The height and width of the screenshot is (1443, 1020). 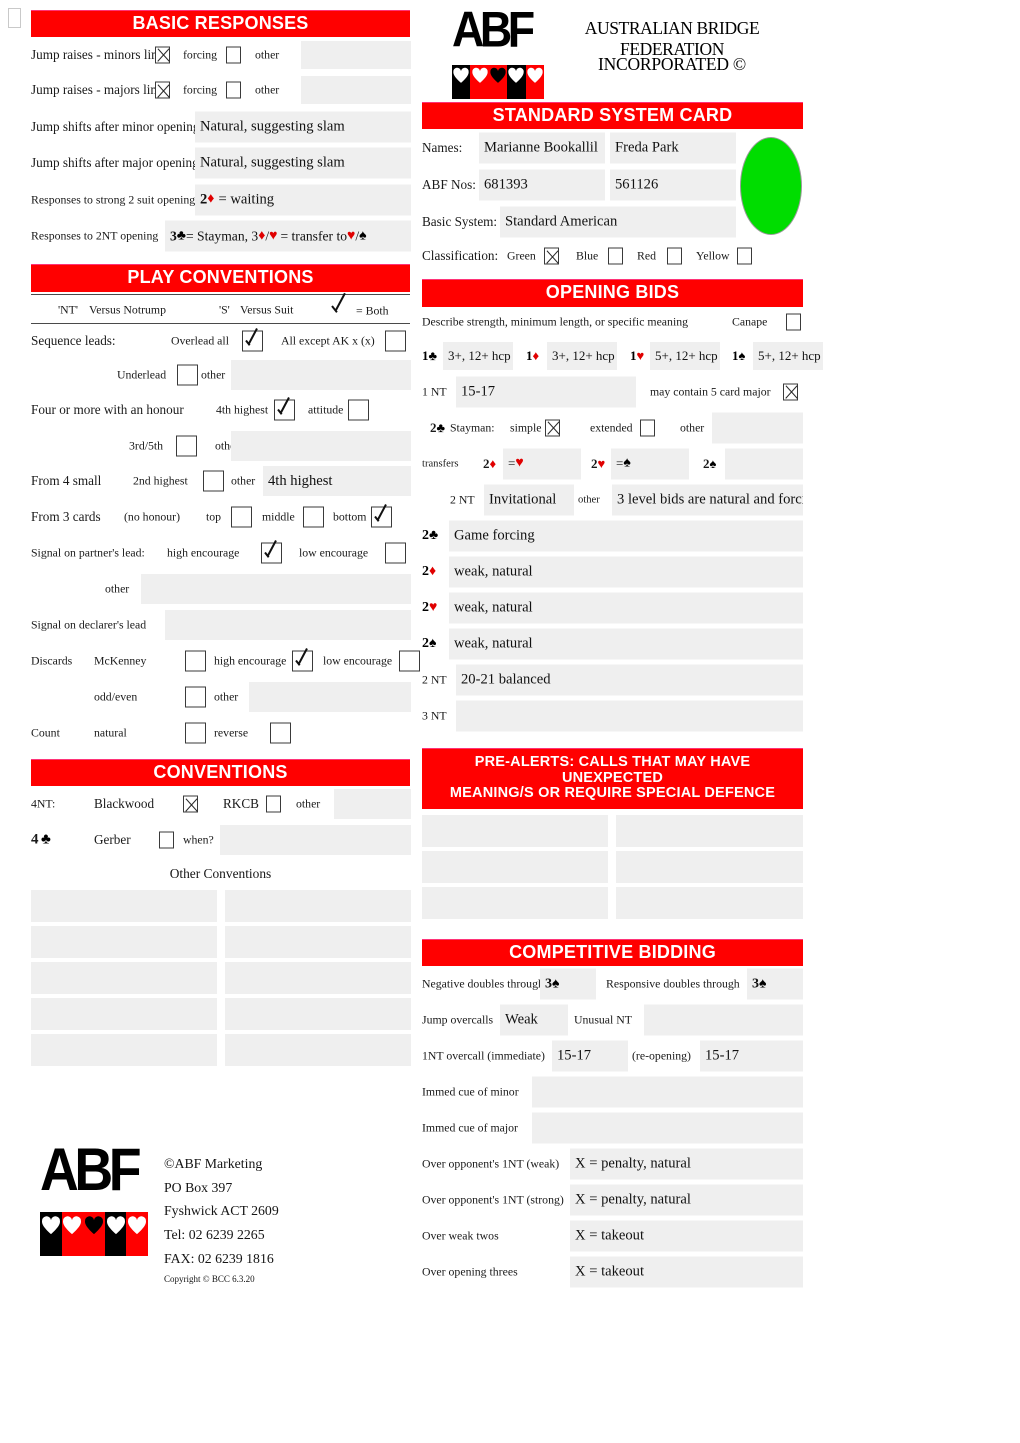 I want to click on one-diamond-field: 3+, 12+ hcp, so click(x=582, y=355).